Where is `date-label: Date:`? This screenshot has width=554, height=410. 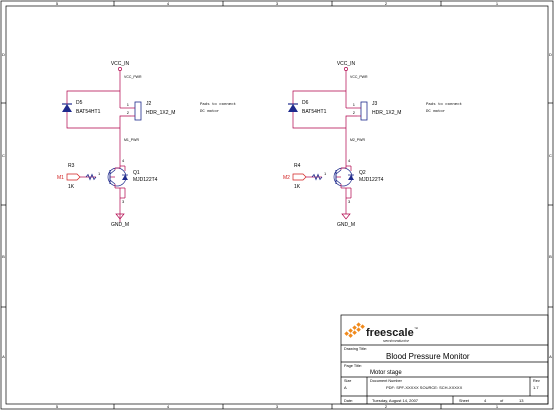 date-label: Date: is located at coordinates (348, 401).